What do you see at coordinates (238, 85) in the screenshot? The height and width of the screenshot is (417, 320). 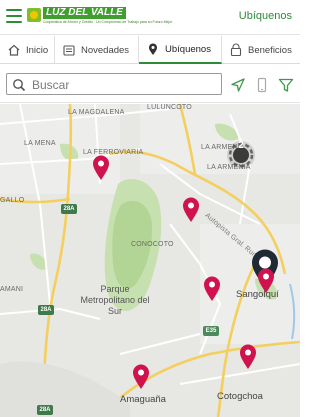 I see `navigation-arrow-icon` at bounding box center [238, 85].